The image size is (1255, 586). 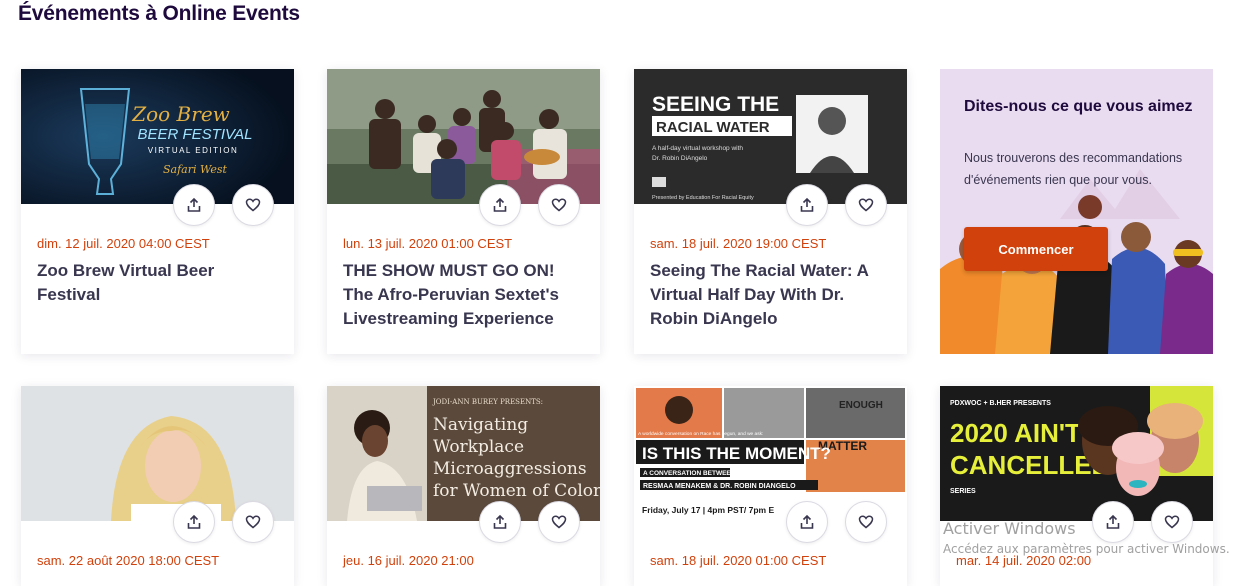 I want to click on image-text-presenters: PDXWOC + B.HER PRESENTS, so click(x=1000, y=403).